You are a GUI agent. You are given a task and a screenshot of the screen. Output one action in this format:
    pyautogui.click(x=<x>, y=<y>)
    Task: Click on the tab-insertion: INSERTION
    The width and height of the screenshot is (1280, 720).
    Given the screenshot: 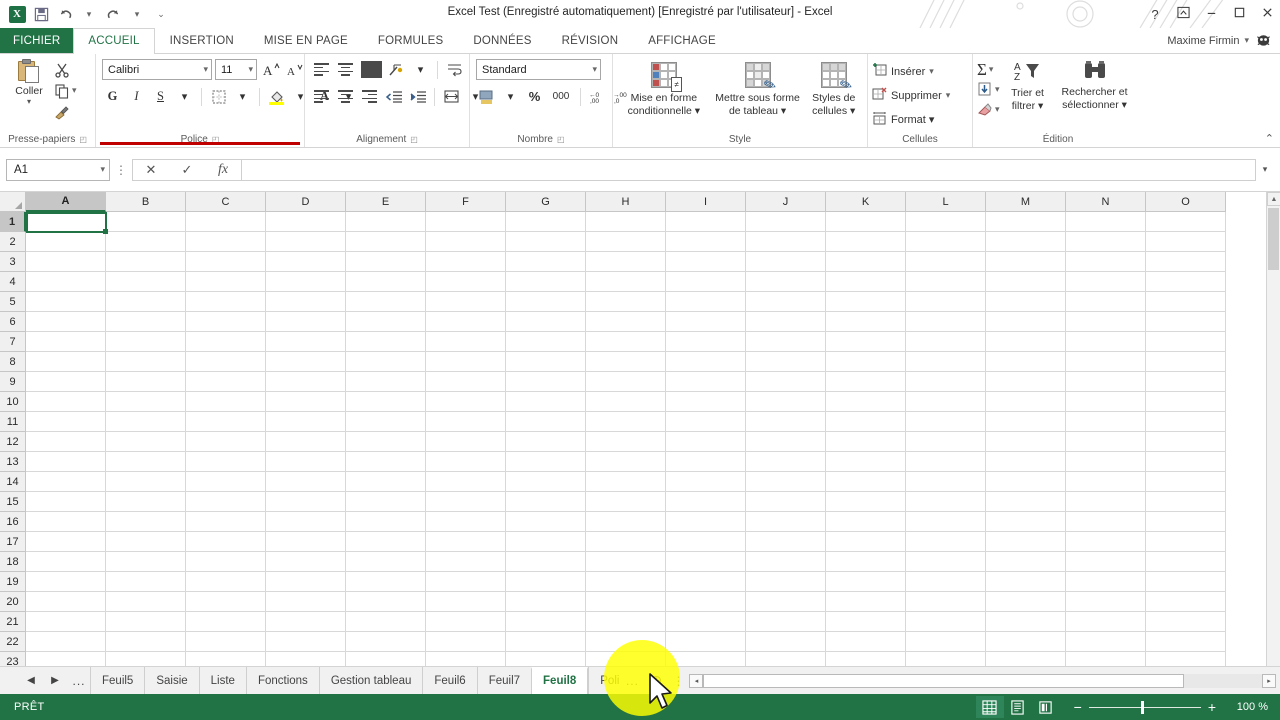 What is the action you would take?
    pyautogui.click(x=202, y=40)
    